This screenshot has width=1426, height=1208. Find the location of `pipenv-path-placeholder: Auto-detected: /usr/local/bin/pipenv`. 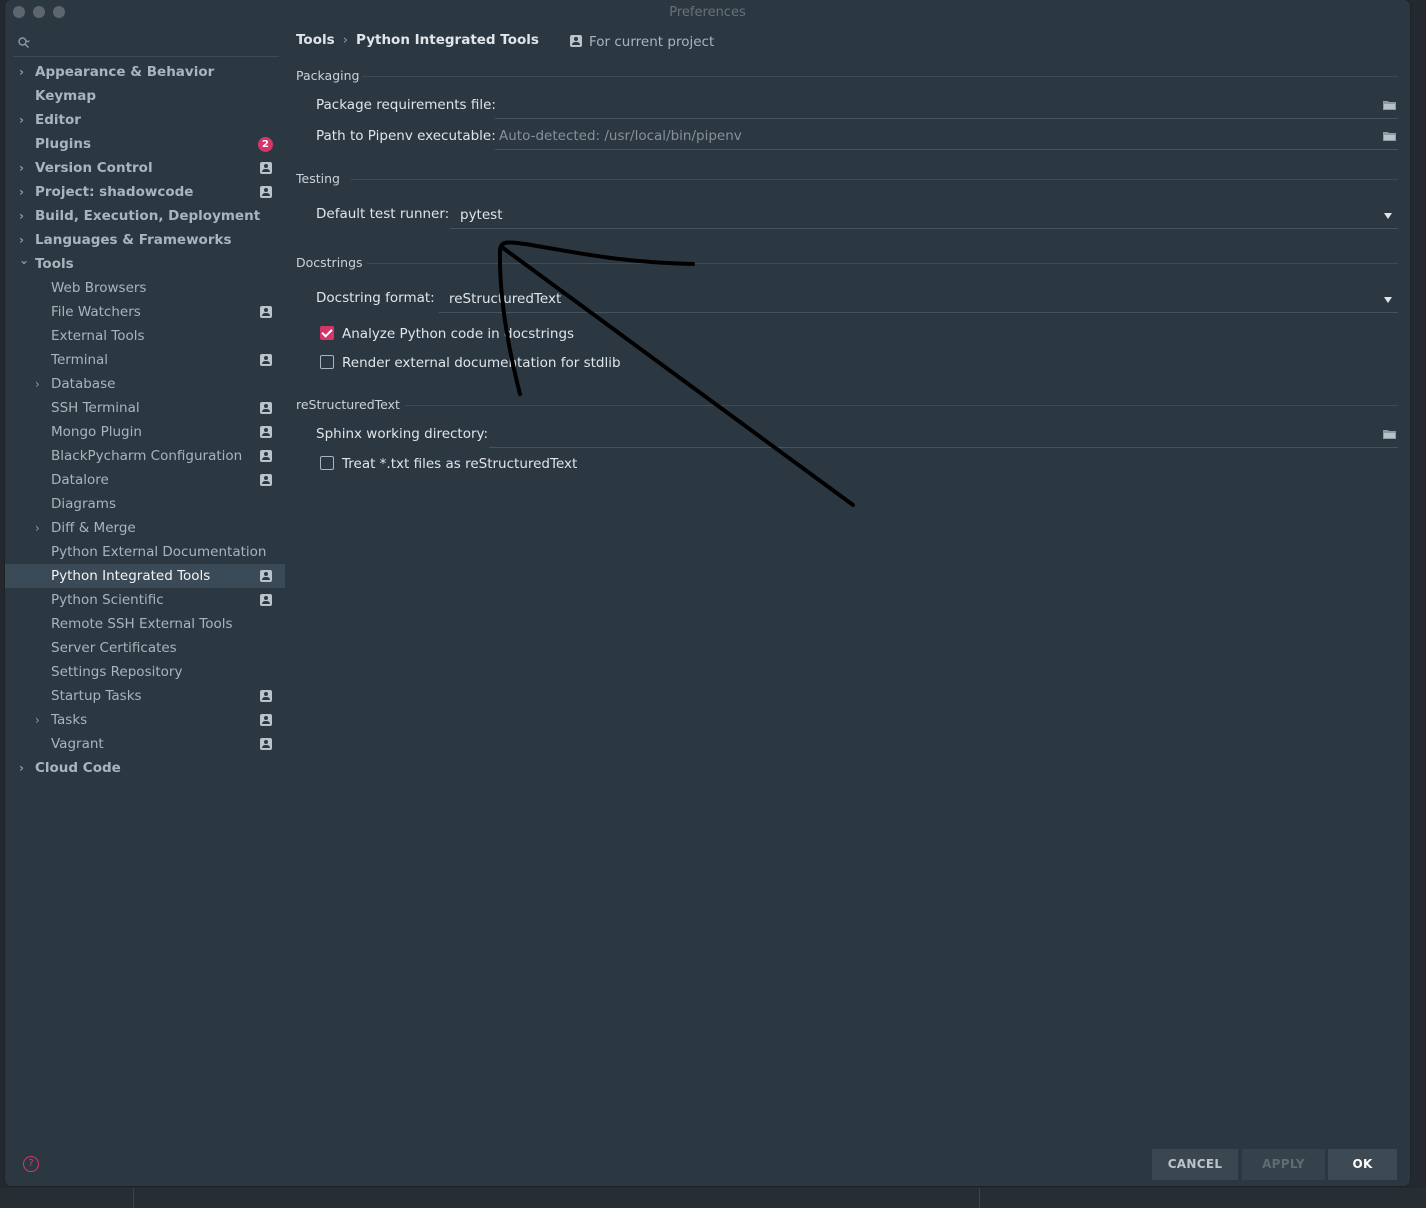

pipenv-path-placeholder: Auto-detected: /usr/local/bin/pipenv is located at coordinates (620, 136).